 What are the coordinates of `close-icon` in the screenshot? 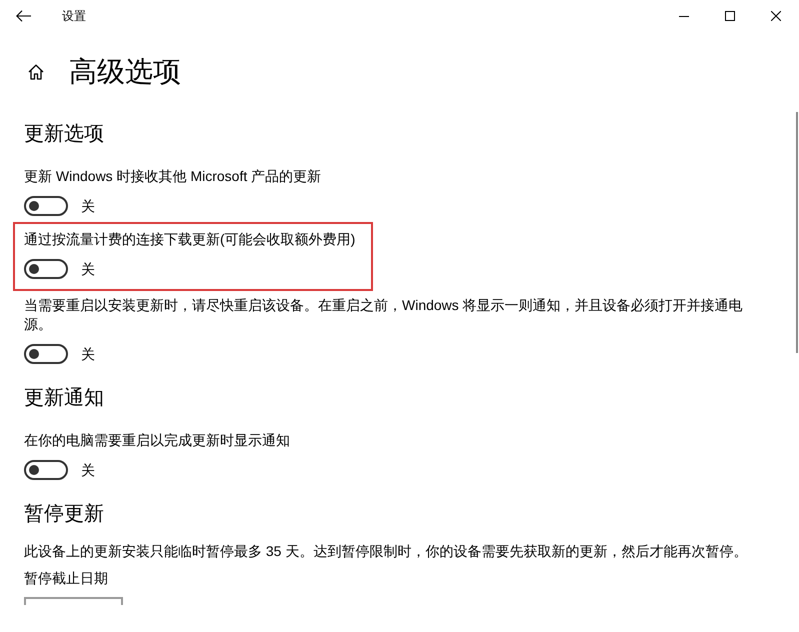 It's located at (776, 16).